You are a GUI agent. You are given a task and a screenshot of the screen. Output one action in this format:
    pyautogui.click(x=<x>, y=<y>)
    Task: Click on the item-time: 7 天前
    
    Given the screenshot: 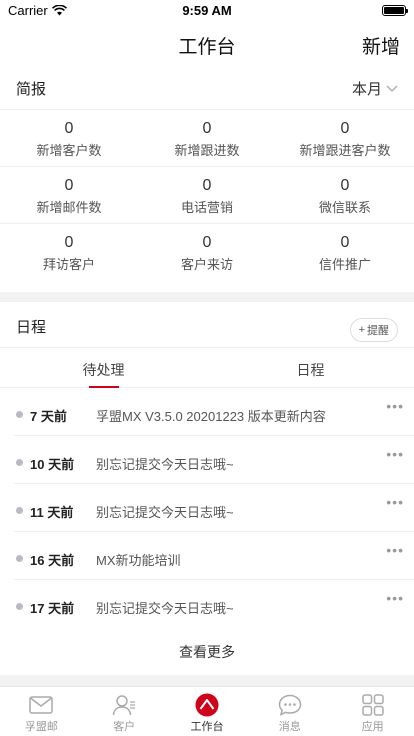 What is the action you would take?
    pyautogui.click(x=48, y=416)
    